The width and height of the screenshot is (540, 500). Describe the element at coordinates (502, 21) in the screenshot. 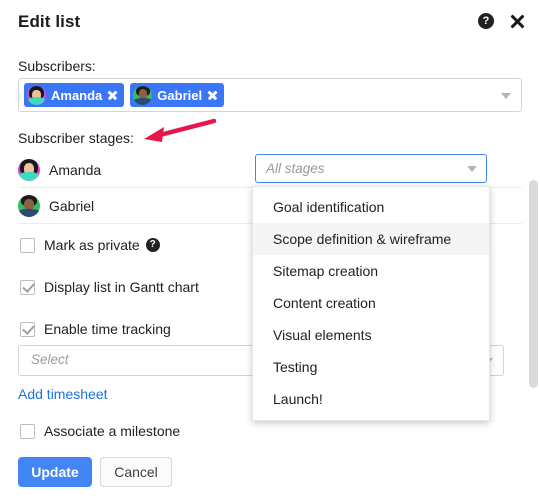

I see `header-actions: ?` at that location.